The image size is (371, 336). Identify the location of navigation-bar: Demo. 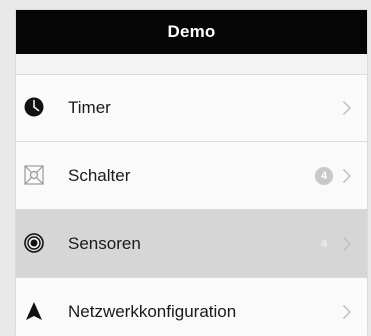
(191, 32).